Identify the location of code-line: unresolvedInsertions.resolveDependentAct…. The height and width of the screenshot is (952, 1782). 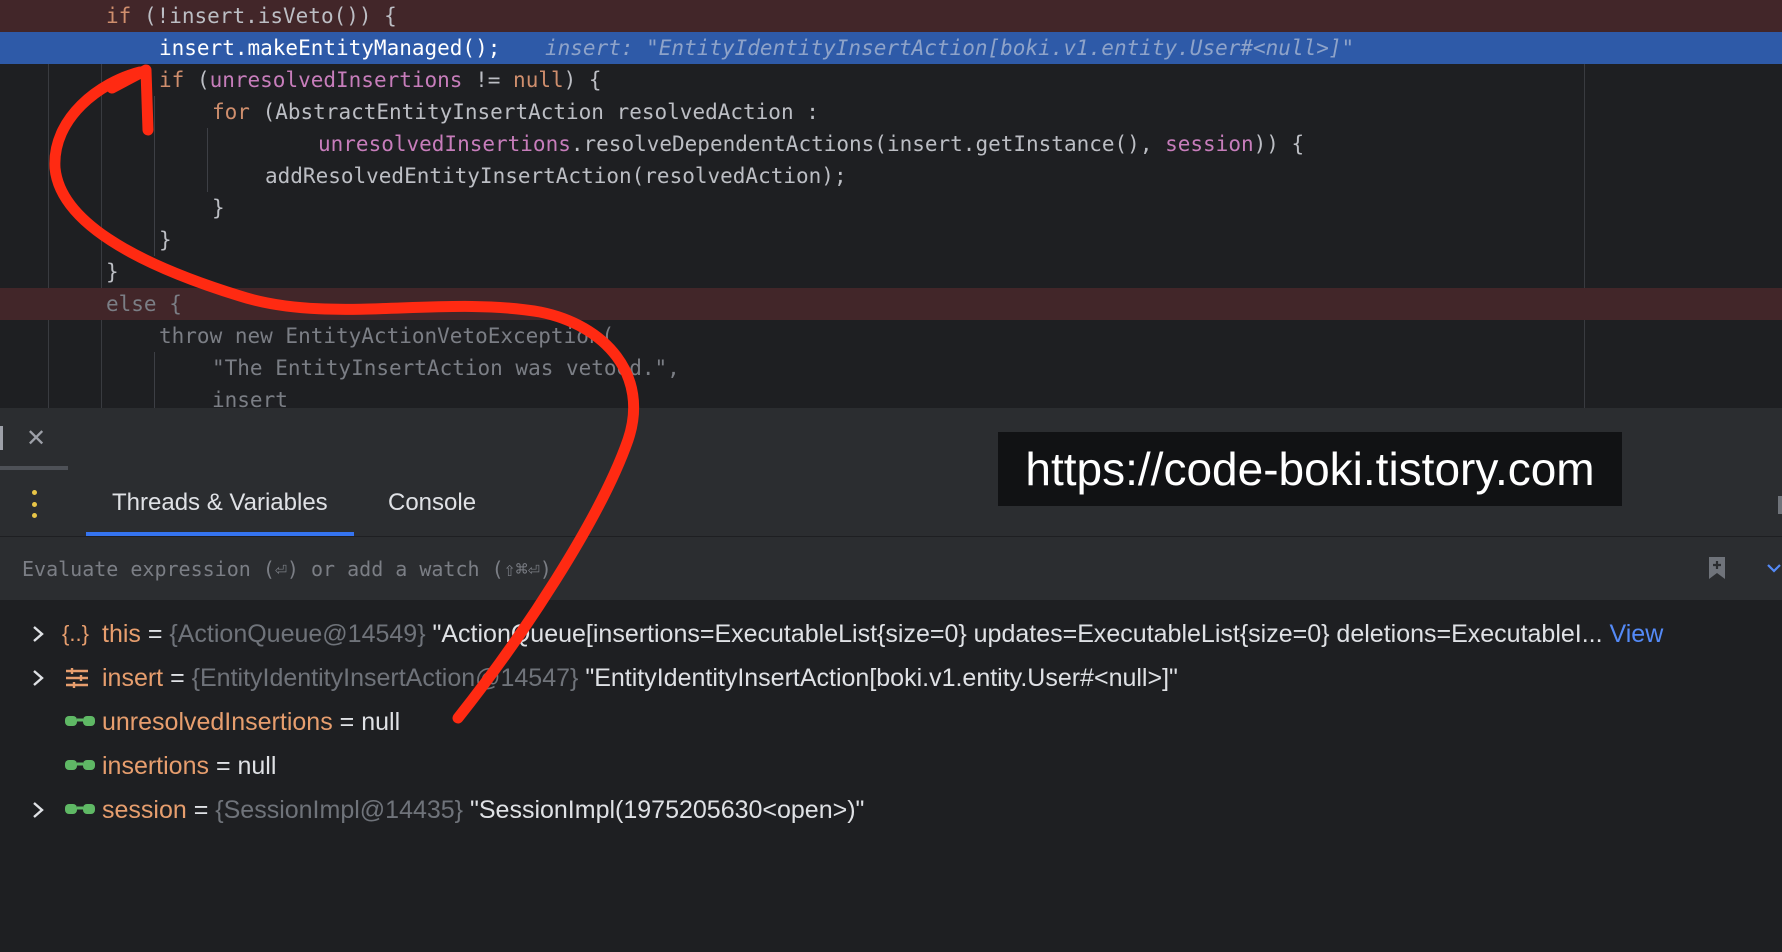
(891, 144).